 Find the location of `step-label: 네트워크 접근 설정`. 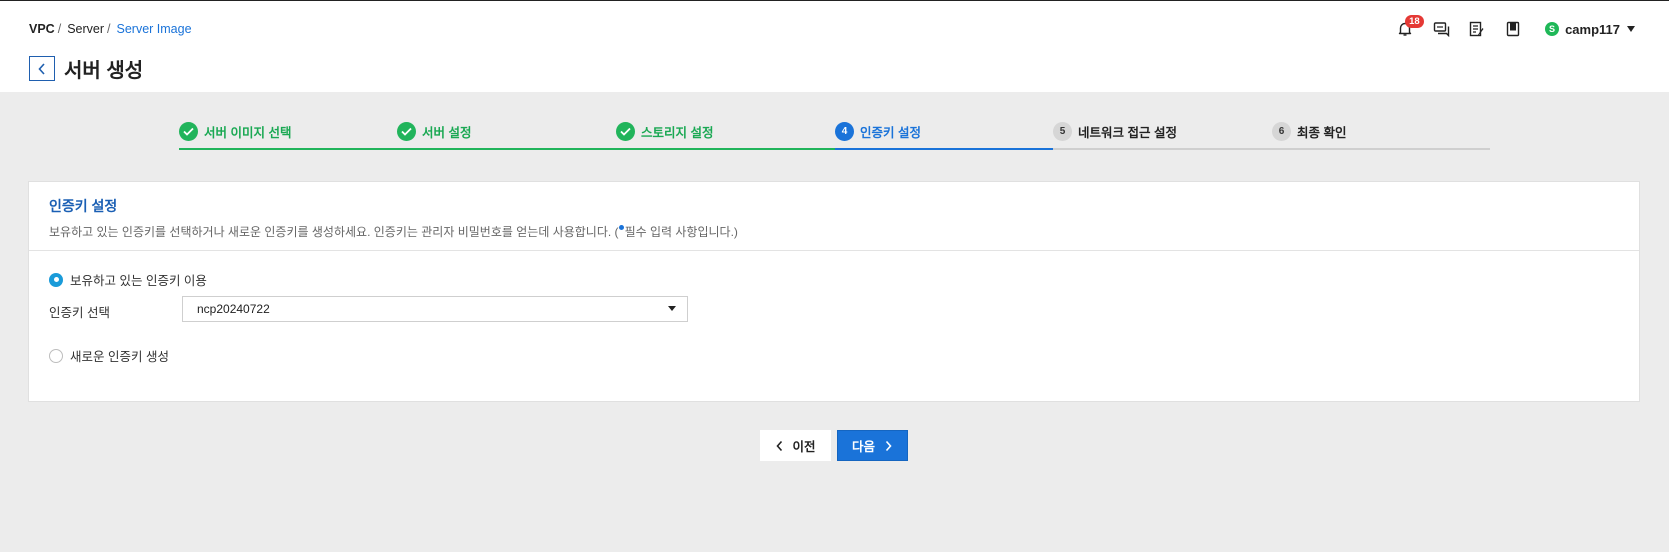

step-label: 네트워크 접근 설정 is located at coordinates (1127, 133).